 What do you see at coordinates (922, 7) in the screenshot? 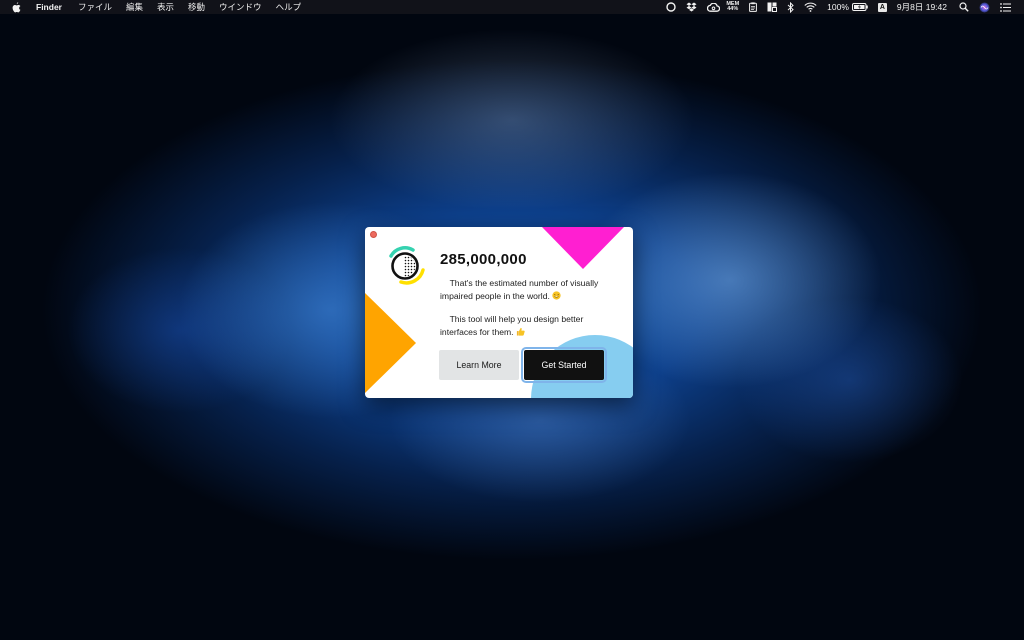
I see `menu-clock: 9月8日 19:42` at bounding box center [922, 7].